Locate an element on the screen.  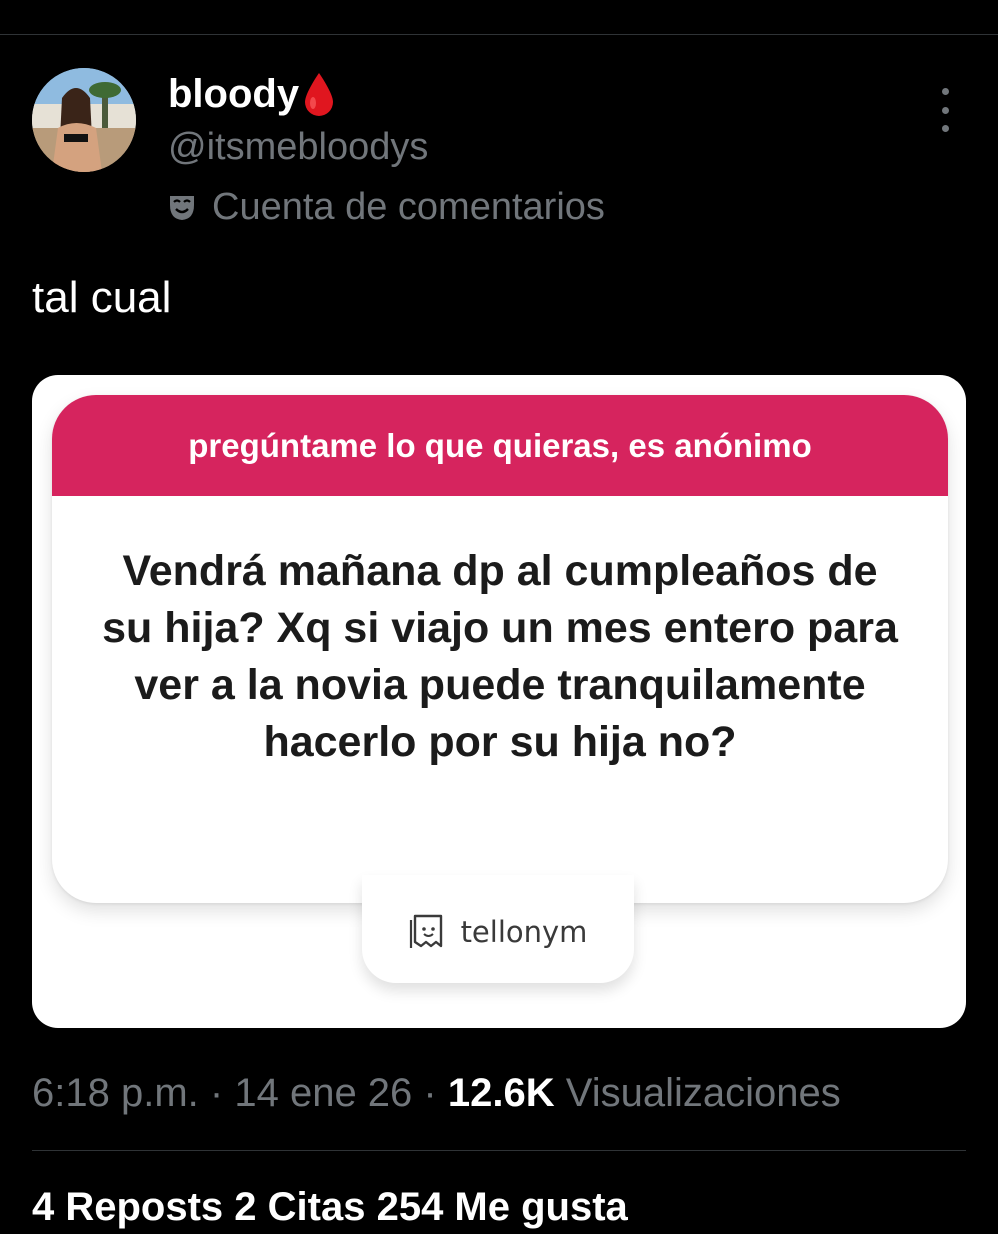
avatar is located at coordinates (84, 120).